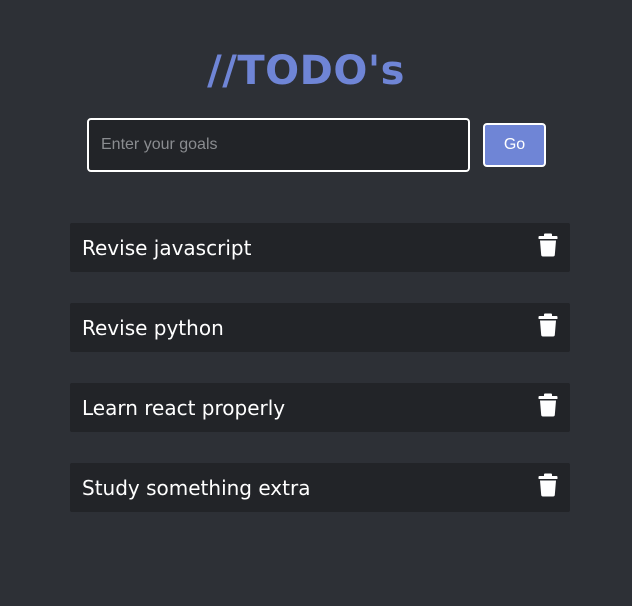 The width and height of the screenshot is (632, 606). What do you see at coordinates (514, 145) in the screenshot?
I see `go-button: Go` at bounding box center [514, 145].